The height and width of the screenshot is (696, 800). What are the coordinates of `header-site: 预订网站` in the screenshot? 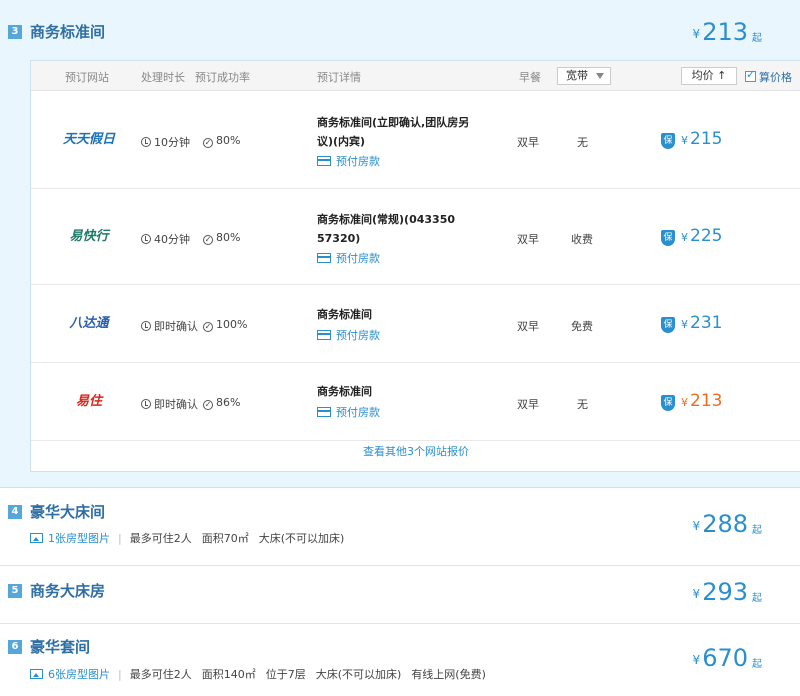 It's located at (87, 77).